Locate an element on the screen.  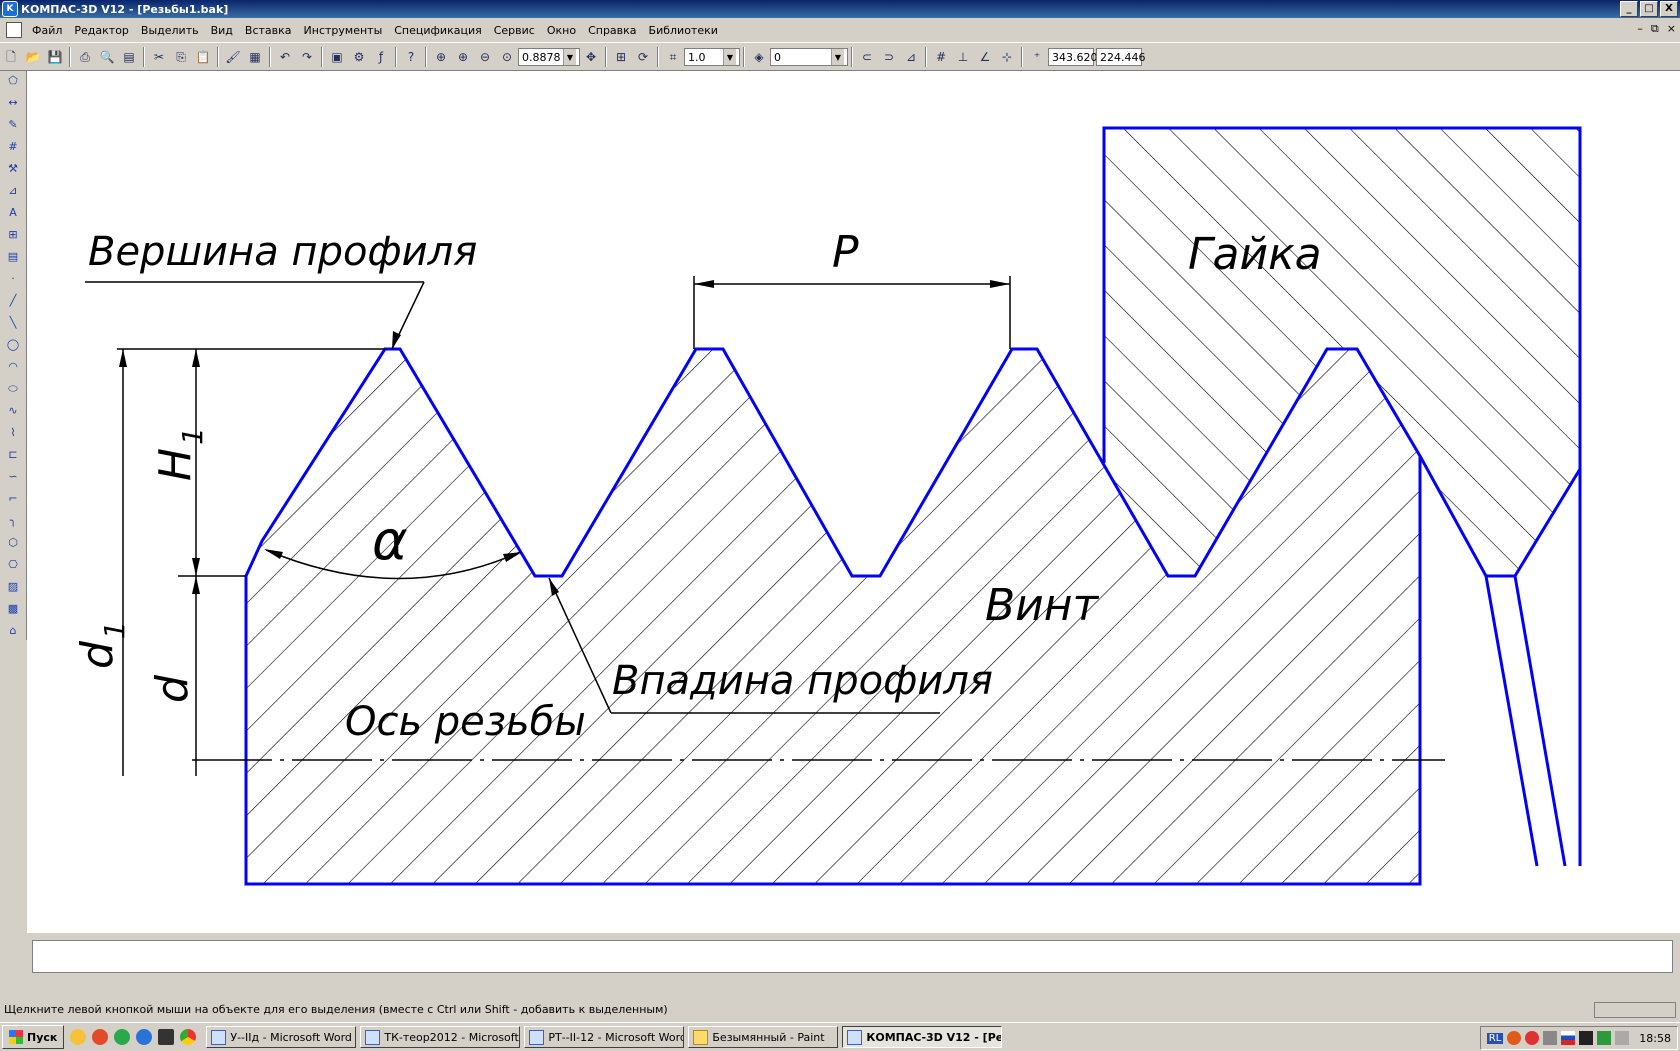
zoom-field: 0.8878 ▼ is located at coordinates (549, 56).